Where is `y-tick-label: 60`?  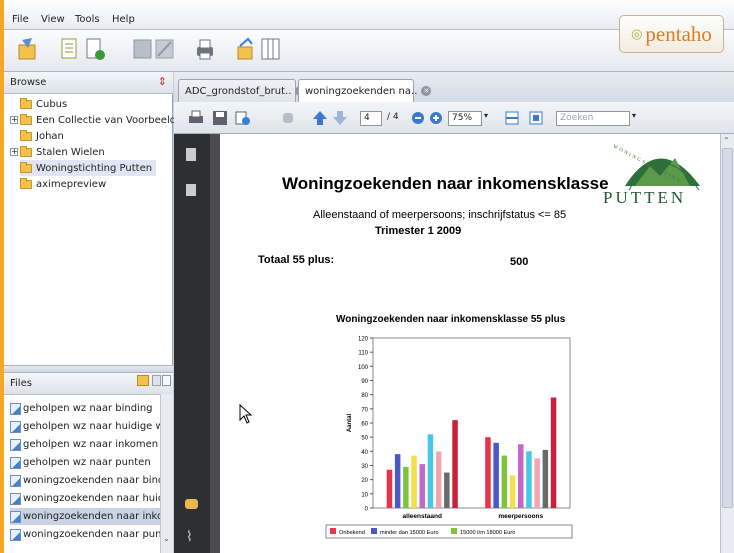 y-tick-label: 60 is located at coordinates (364, 425).